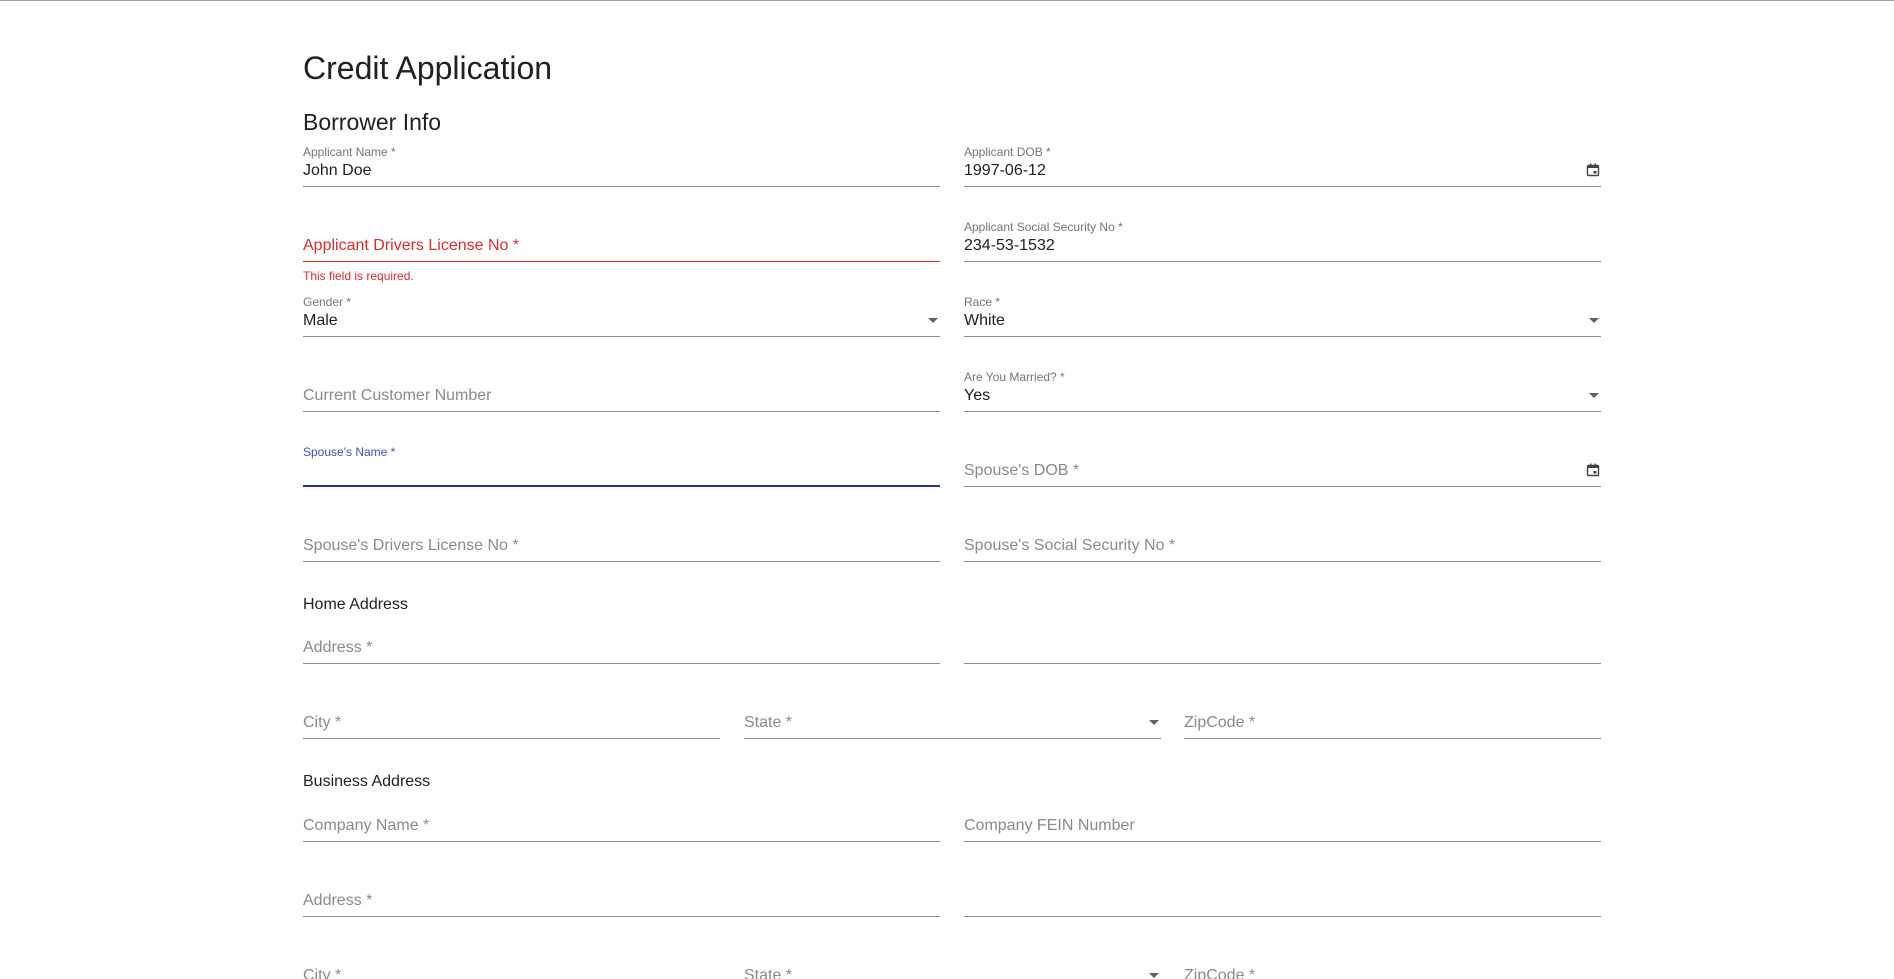 This screenshot has width=1894, height=979. I want to click on applicant-dob-value: 1997-06-12, so click(1005, 170).